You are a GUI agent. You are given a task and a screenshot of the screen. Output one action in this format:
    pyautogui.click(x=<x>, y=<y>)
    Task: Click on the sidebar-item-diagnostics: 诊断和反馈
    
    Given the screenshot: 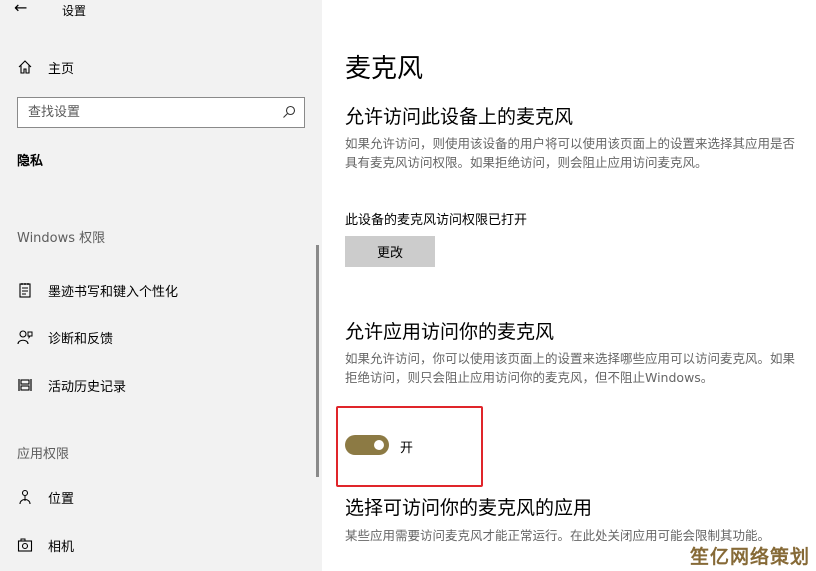 What is the action you would take?
    pyautogui.click(x=65, y=337)
    